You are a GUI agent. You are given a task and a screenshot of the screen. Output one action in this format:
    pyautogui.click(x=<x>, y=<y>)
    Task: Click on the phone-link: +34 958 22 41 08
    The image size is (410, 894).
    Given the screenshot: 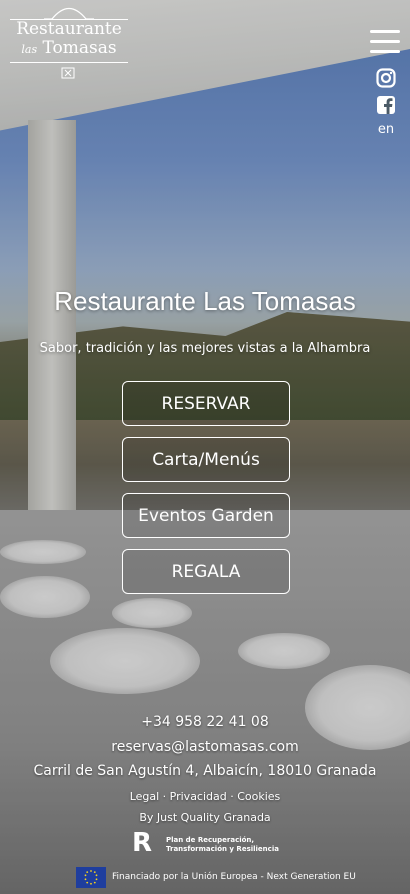 What is the action you would take?
    pyautogui.click(x=205, y=722)
    